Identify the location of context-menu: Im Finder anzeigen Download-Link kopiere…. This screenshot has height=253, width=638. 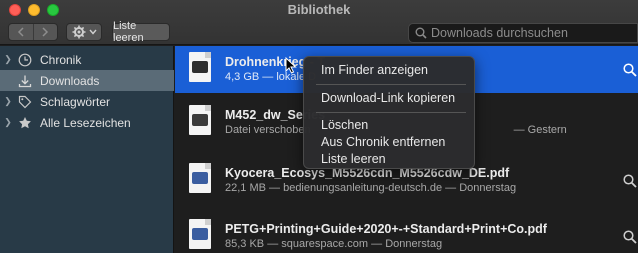
(389, 112).